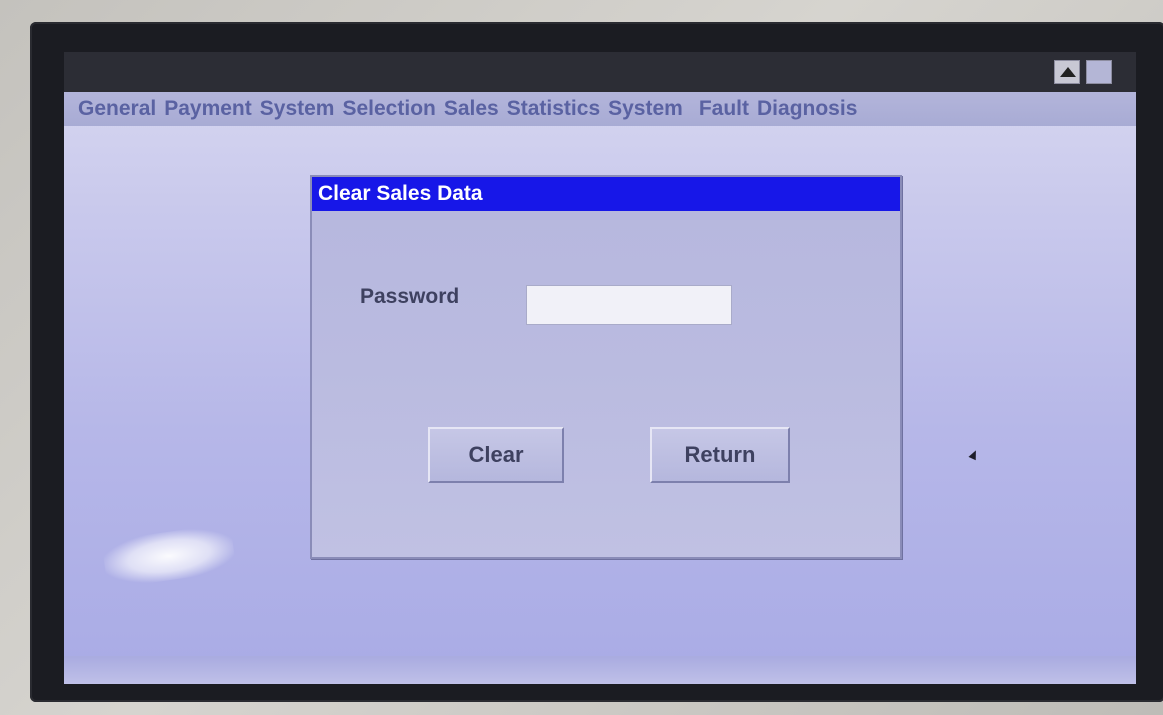 The height and width of the screenshot is (715, 1163). I want to click on title-strip, so click(600, 72).